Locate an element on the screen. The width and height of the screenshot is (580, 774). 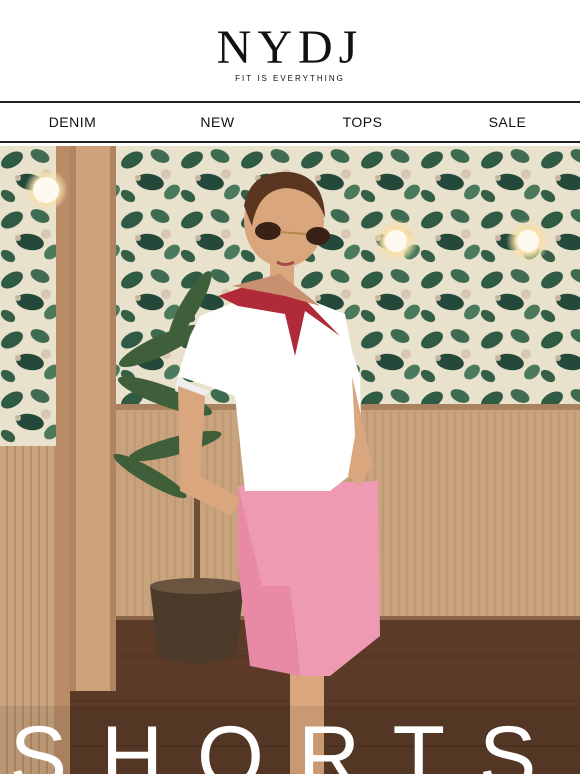
hero-headline: SHORTS is located at coordinates (290, 741).